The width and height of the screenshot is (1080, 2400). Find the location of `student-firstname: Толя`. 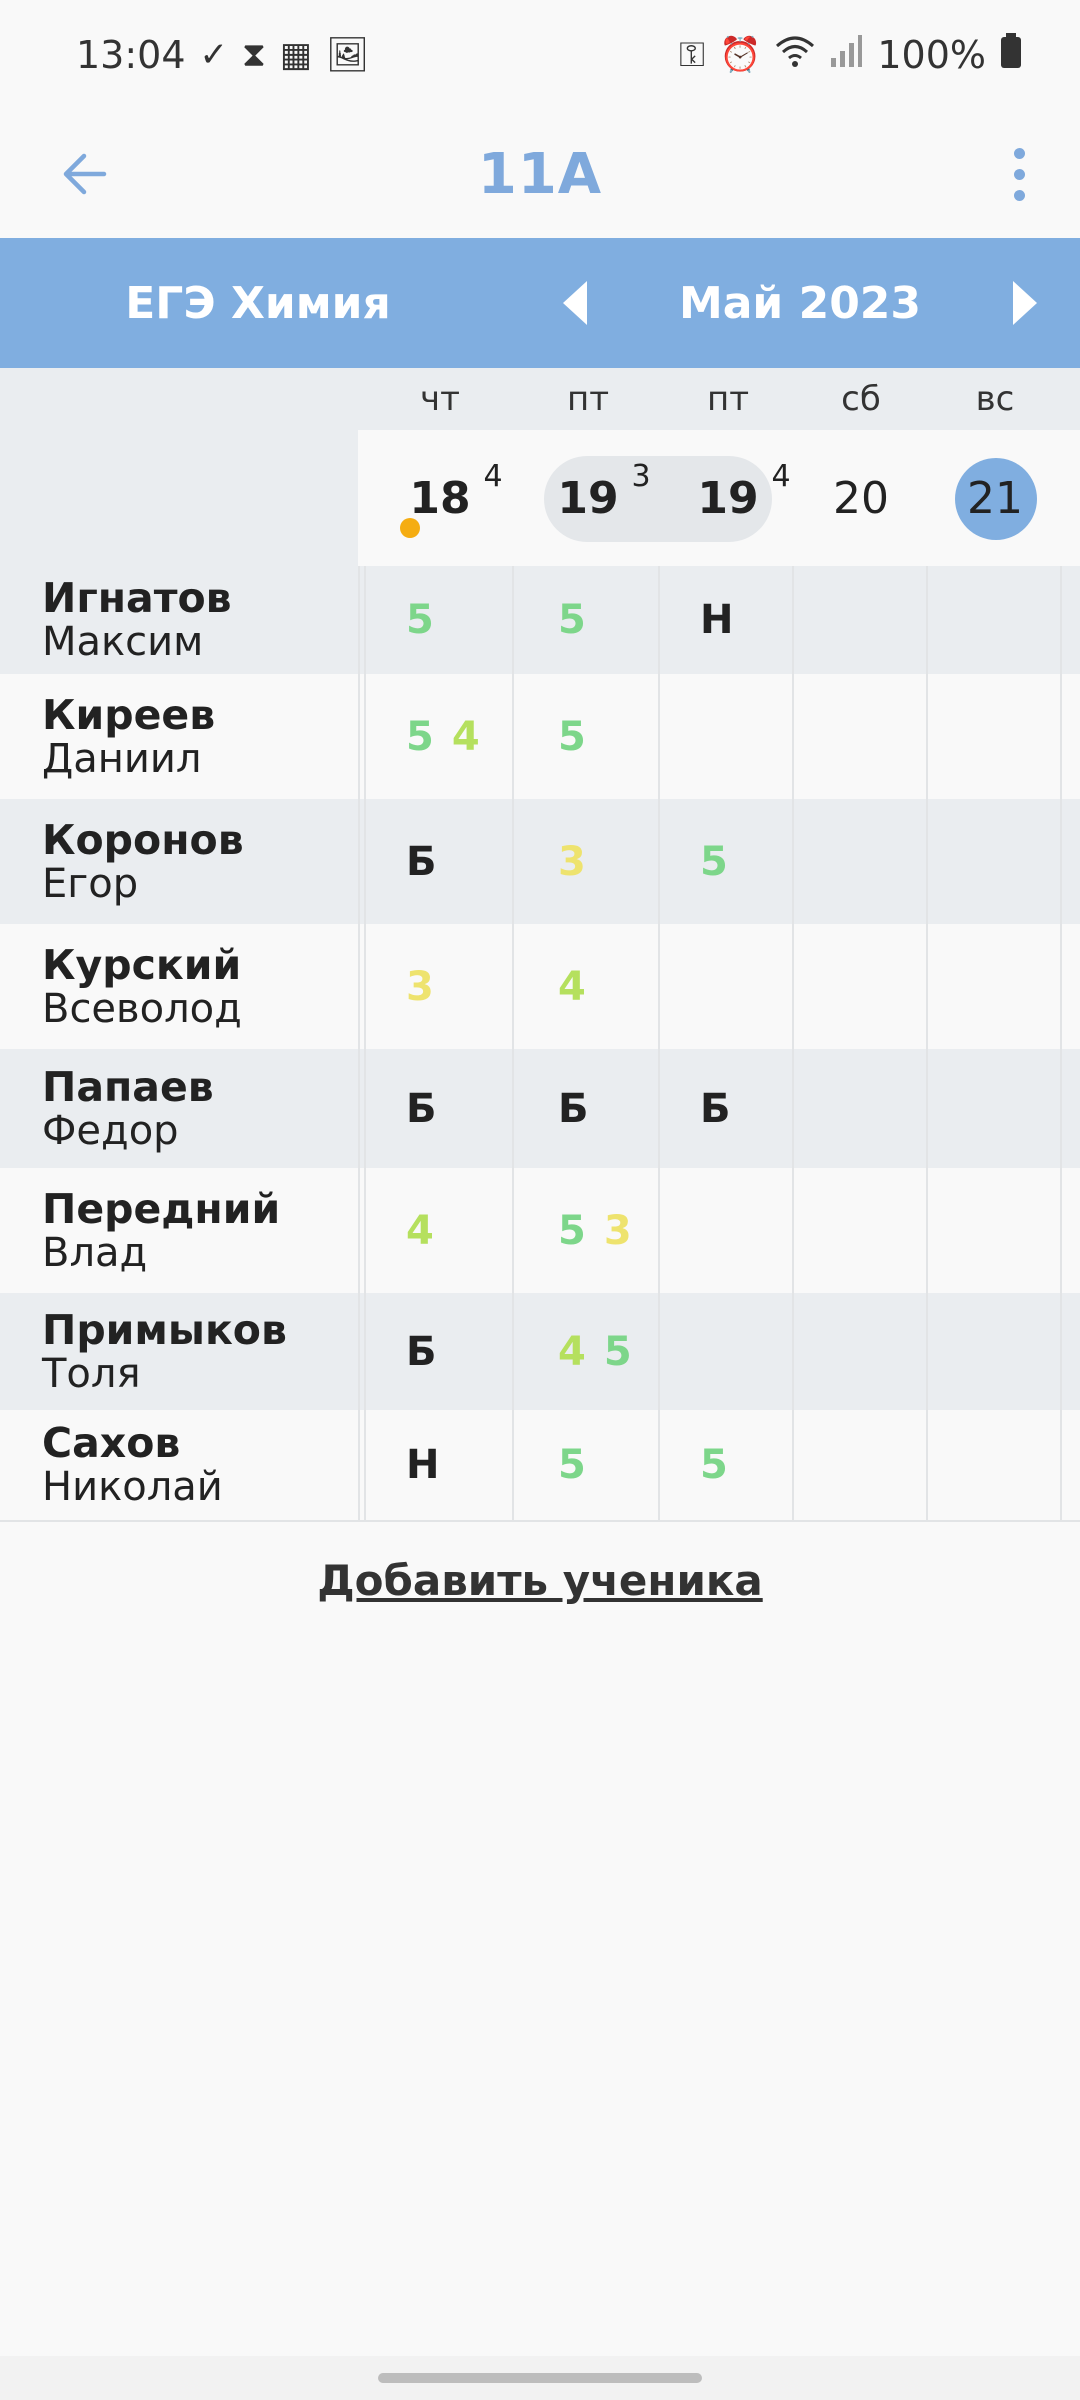

student-firstname: Толя is located at coordinates (91, 1373).